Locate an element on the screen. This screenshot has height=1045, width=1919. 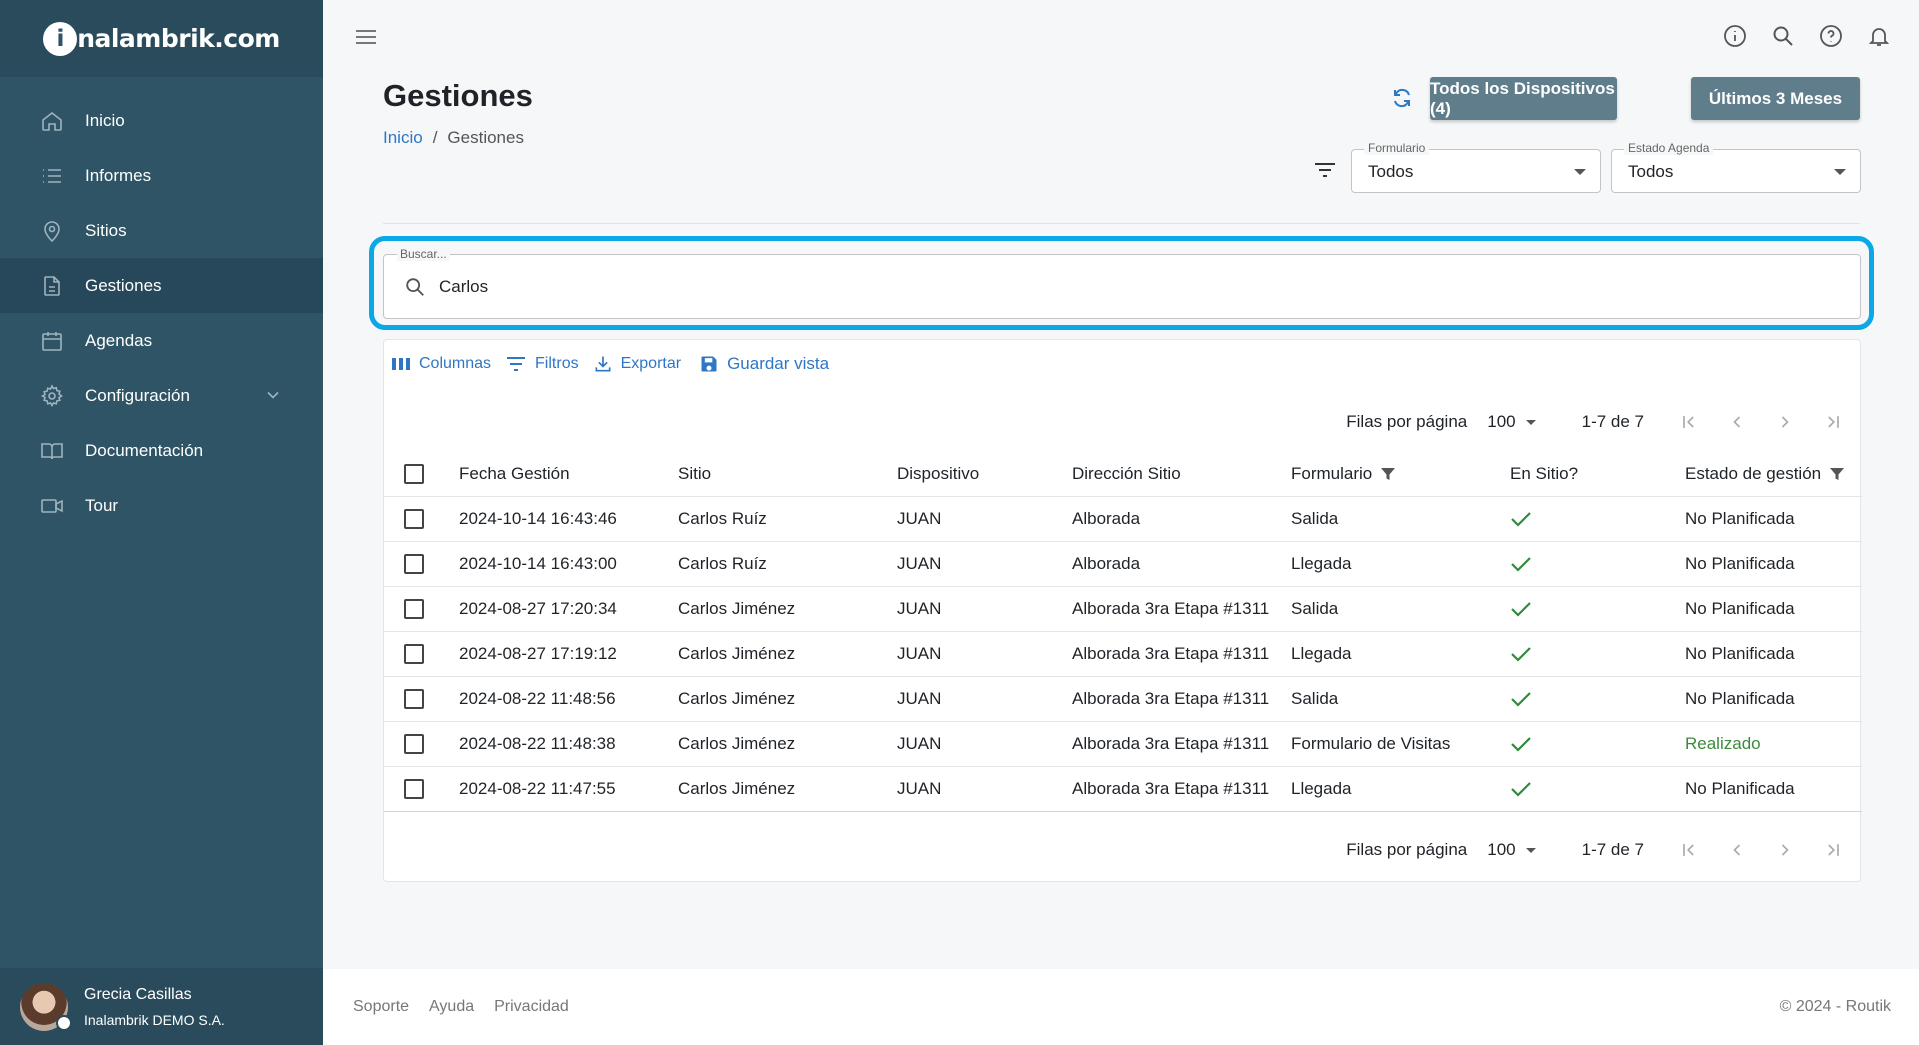
page-range: 1-7 de 7 is located at coordinates (1612, 421).